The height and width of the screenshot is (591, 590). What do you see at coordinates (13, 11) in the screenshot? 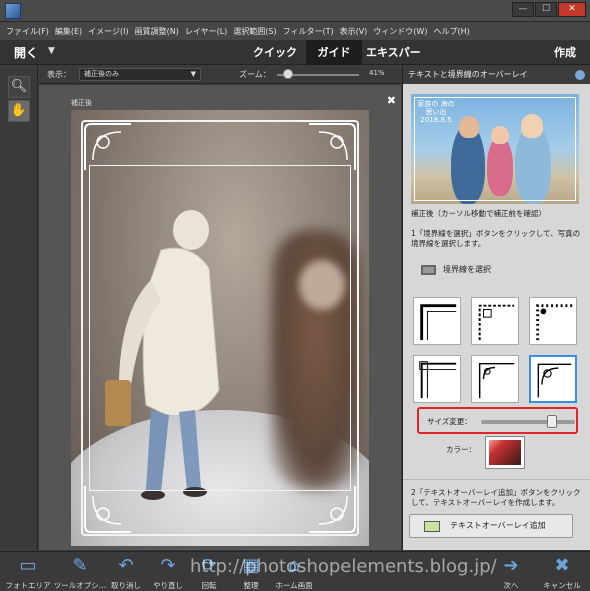
I see `app-logo-icon` at bounding box center [13, 11].